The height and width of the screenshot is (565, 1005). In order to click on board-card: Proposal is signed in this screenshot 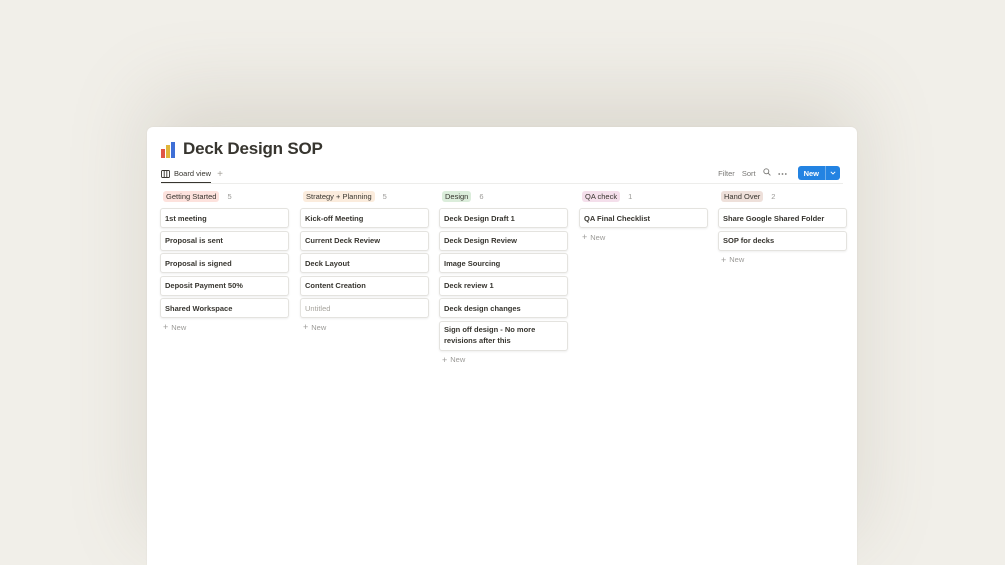, I will do `click(224, 263)`.